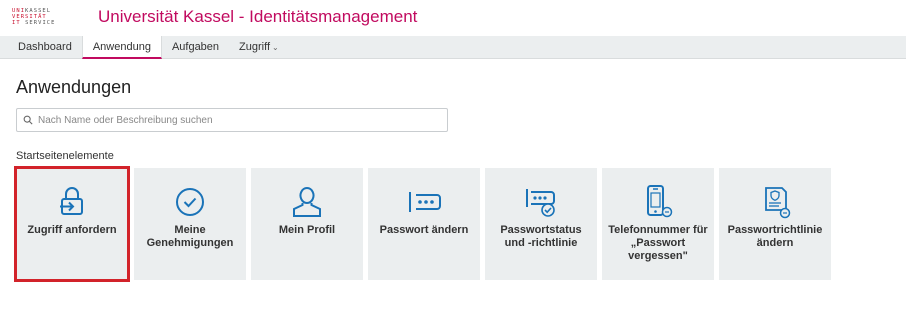  Describe the element at coordinates (778, 203) in the screenshot. I see `policy-document-icon` at that location.